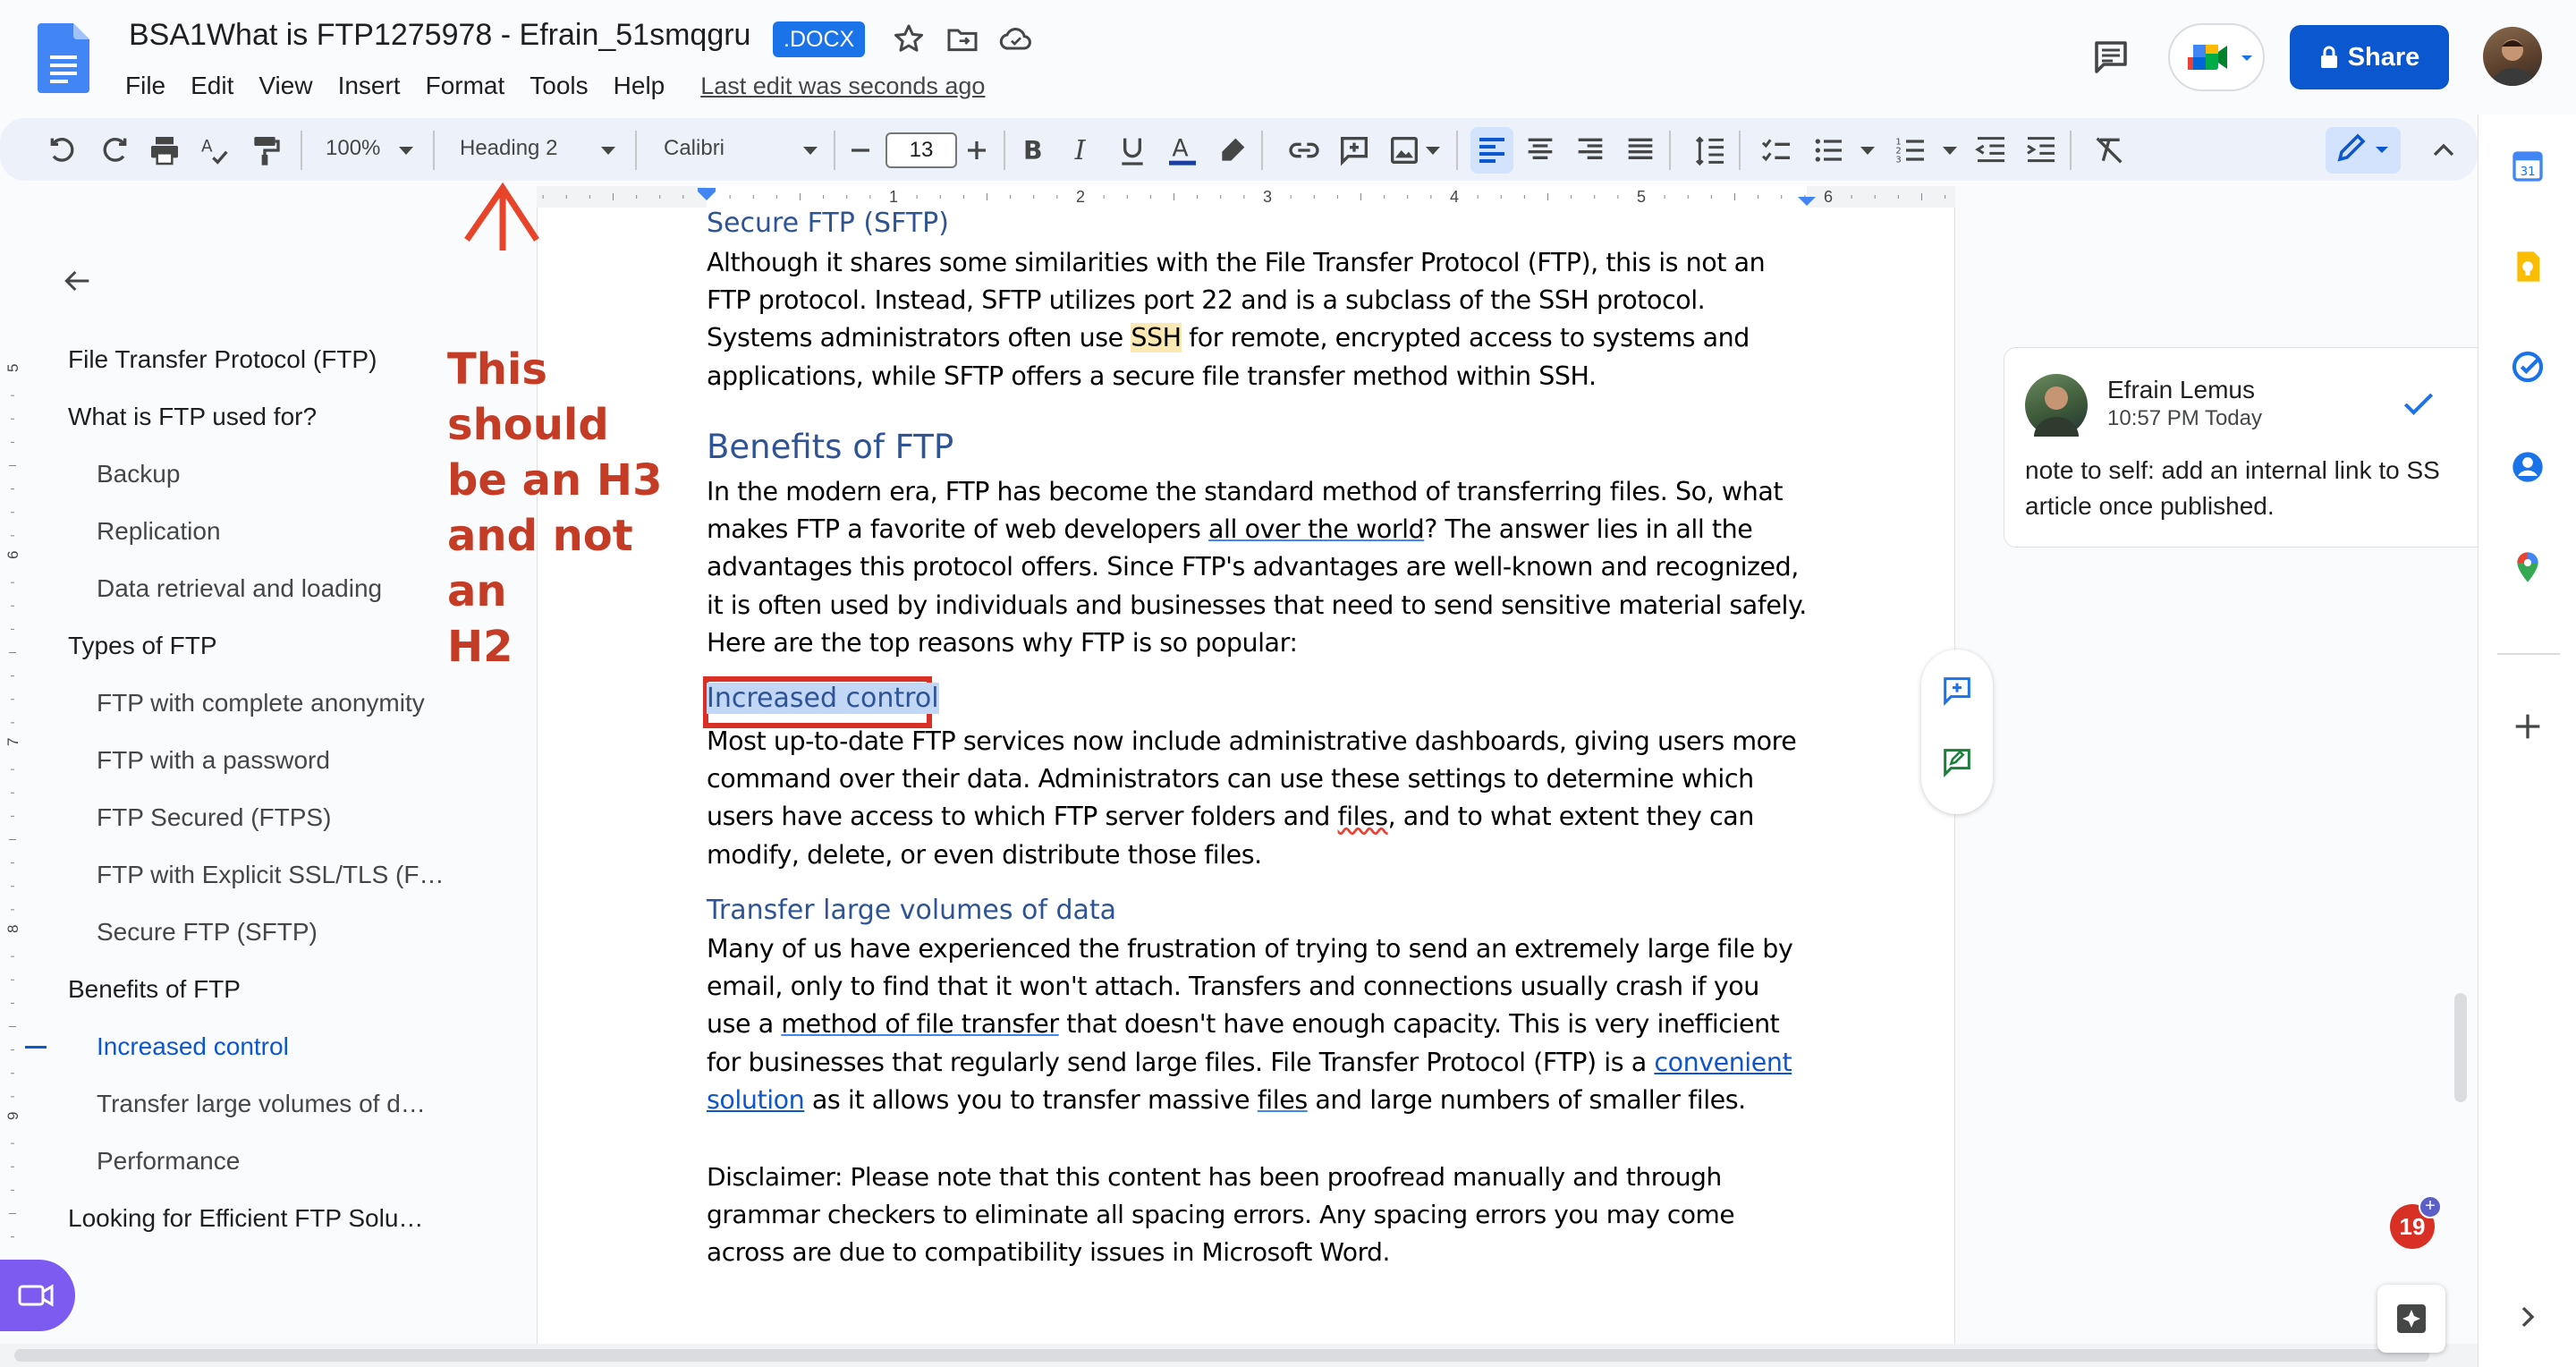 This screenshot has height=1367, width=2576. What do you see at coordinates (138, 474) in the screenshot?
I see `outline-item-backup: Backup` at bounding box center [138, 474].